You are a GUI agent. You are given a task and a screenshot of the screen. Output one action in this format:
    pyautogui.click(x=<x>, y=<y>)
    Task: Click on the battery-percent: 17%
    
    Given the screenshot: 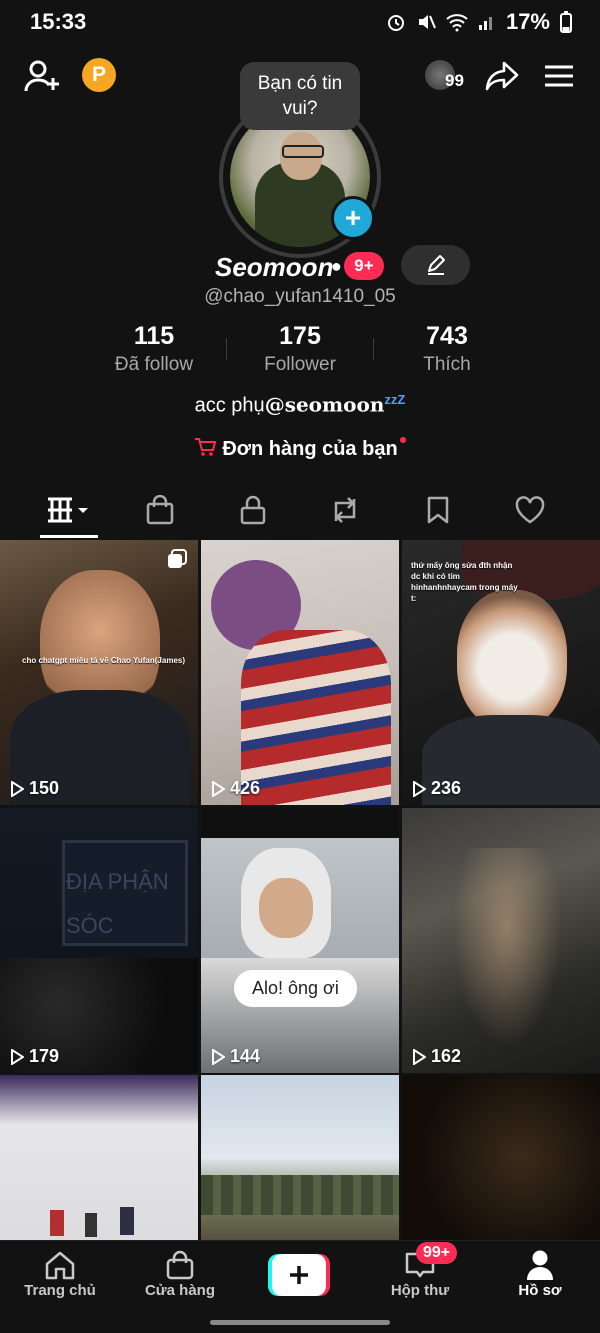 What is the action you would take?
    pyautogui.click(x=527, y=21)
    